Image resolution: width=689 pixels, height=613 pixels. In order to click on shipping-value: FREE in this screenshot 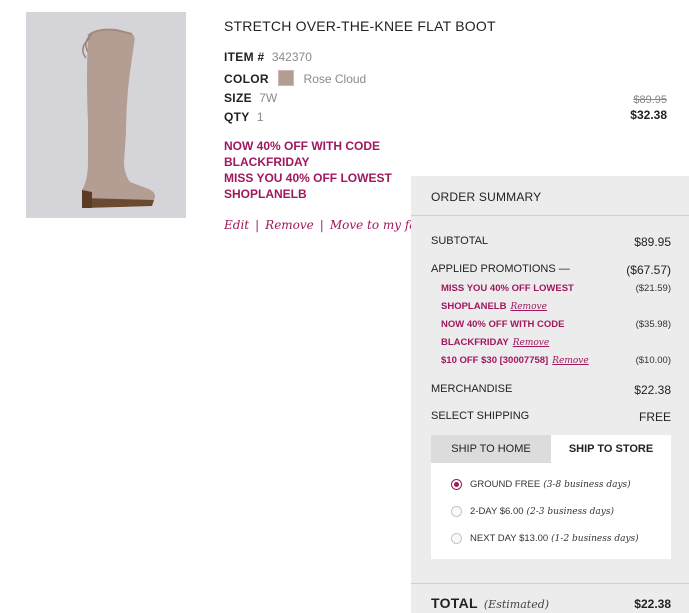, I will do `click(654, 417)`.